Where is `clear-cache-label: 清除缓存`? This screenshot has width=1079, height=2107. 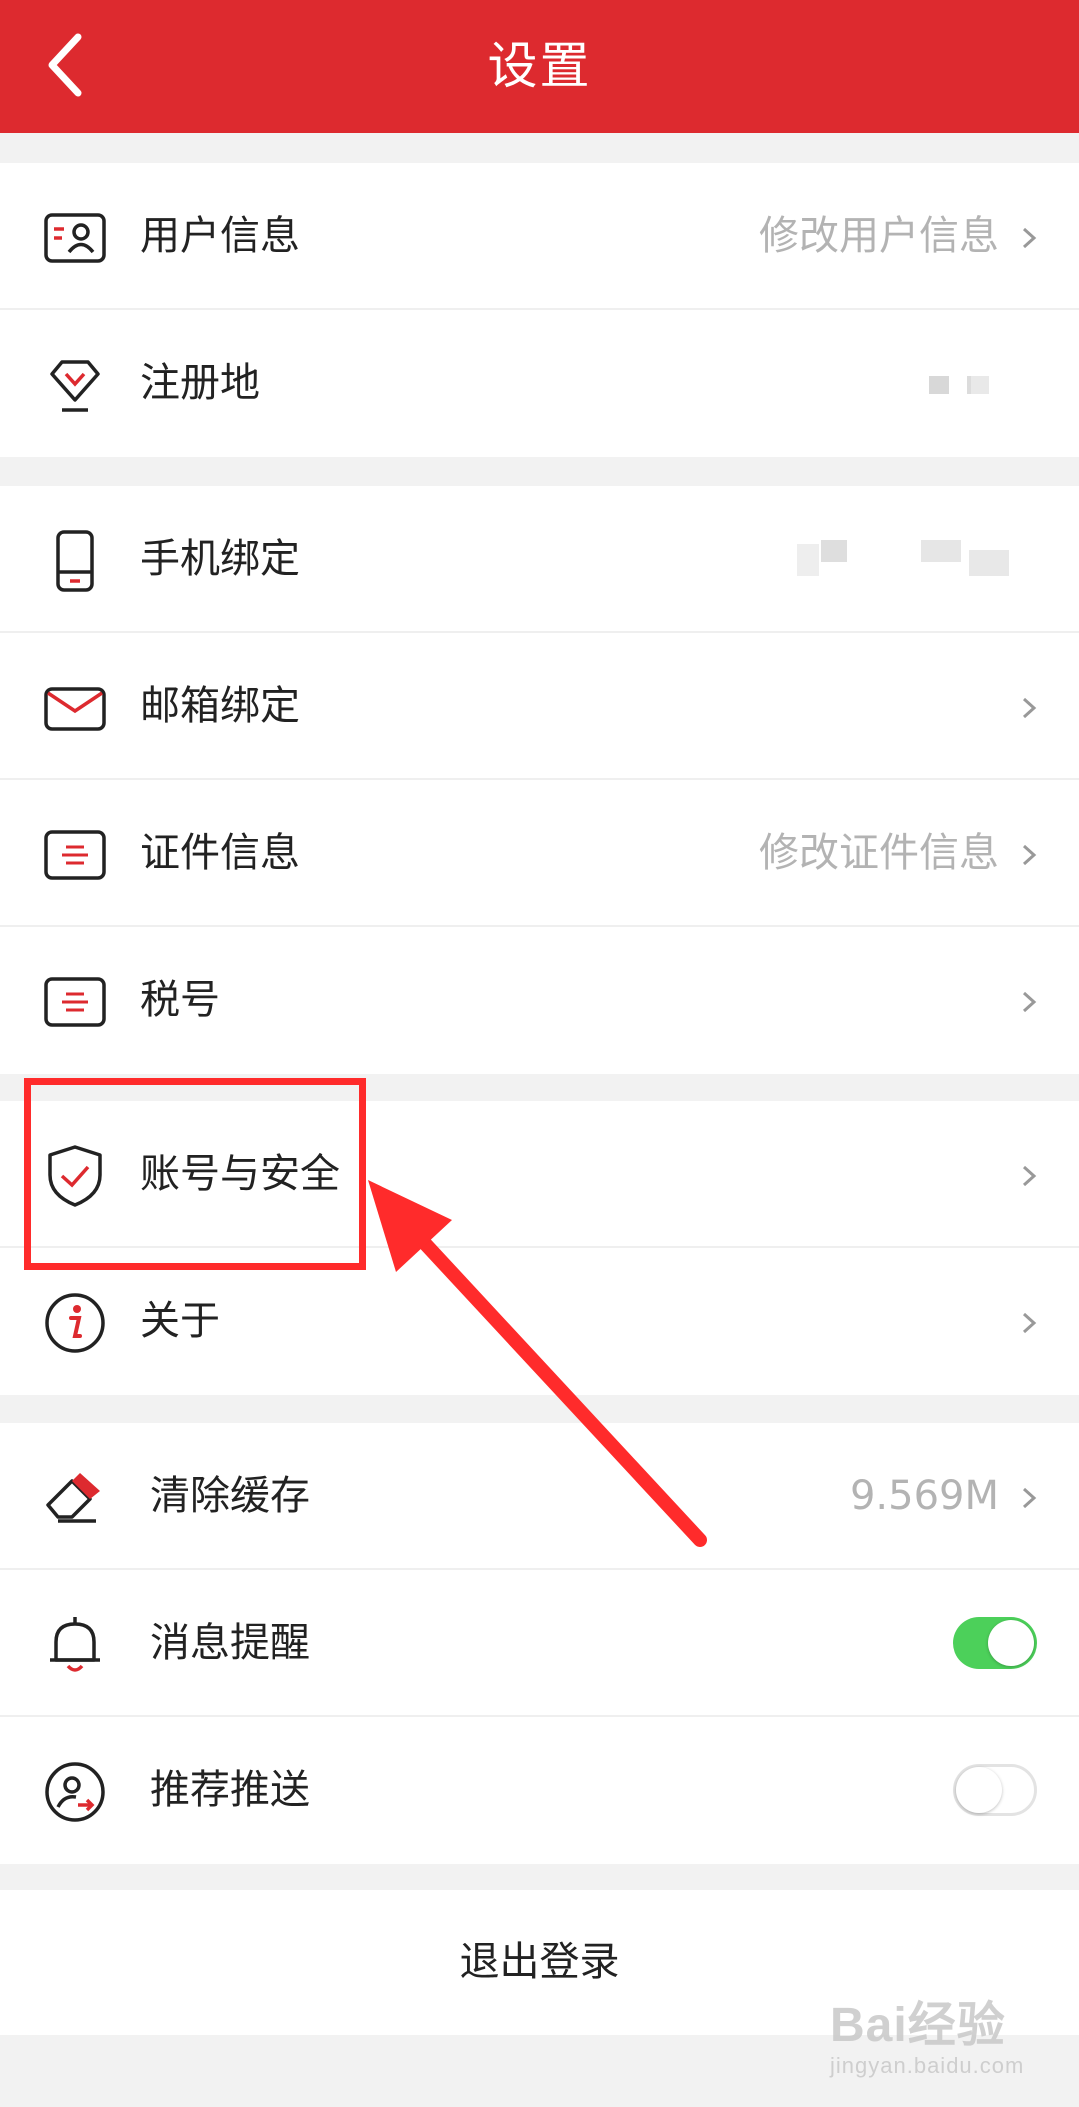 clear-cache-label: 清除缓存 is located at coordinates (230, 1496).